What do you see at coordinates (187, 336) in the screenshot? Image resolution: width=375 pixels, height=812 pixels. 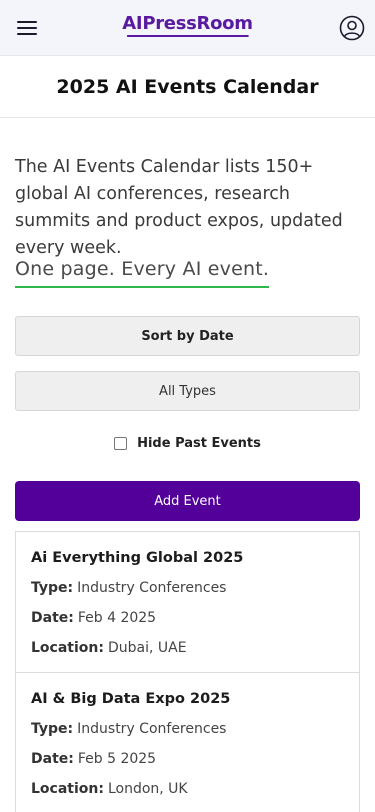 I see `sort-by-date-button: Sort by Date` at bounding box center [187, 336].